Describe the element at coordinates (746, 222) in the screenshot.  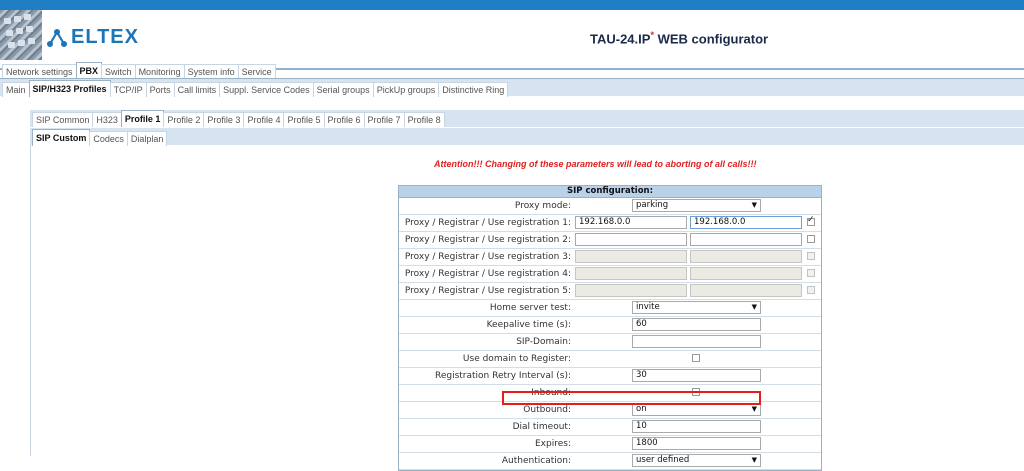
I see `registrar-1-input: 192.168.0.0` at that location.